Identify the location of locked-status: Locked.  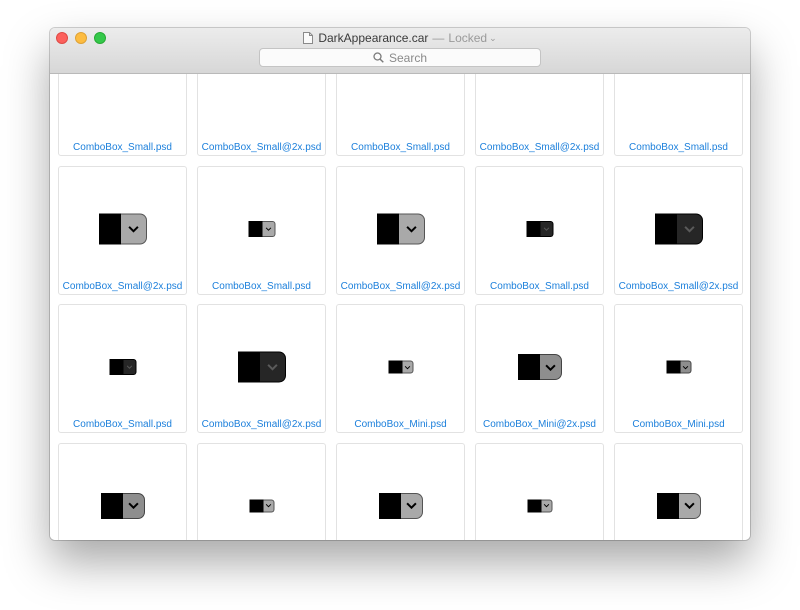
(467, 38).